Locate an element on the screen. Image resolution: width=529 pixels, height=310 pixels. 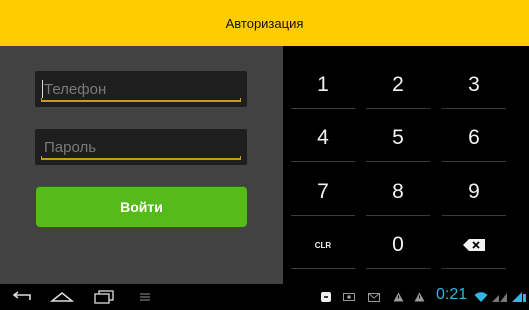
key-4: 4 is located at coordinates (323, 138).